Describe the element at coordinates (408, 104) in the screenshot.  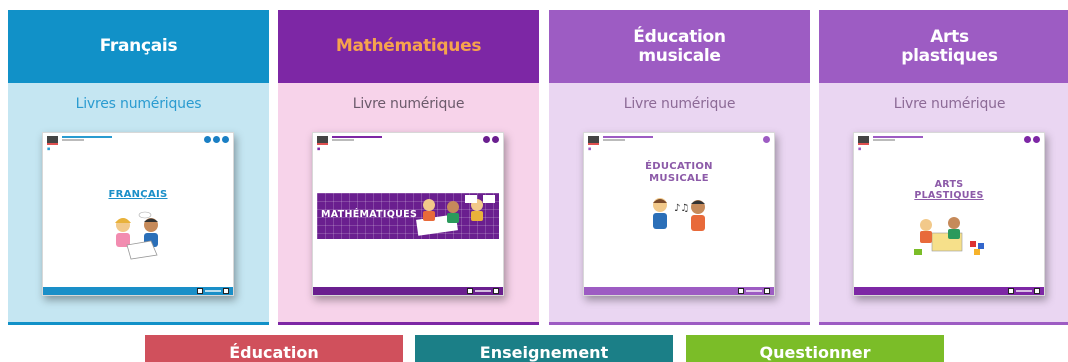
I see `card-mathematiques-subtitle: Livre numérique` at that location.